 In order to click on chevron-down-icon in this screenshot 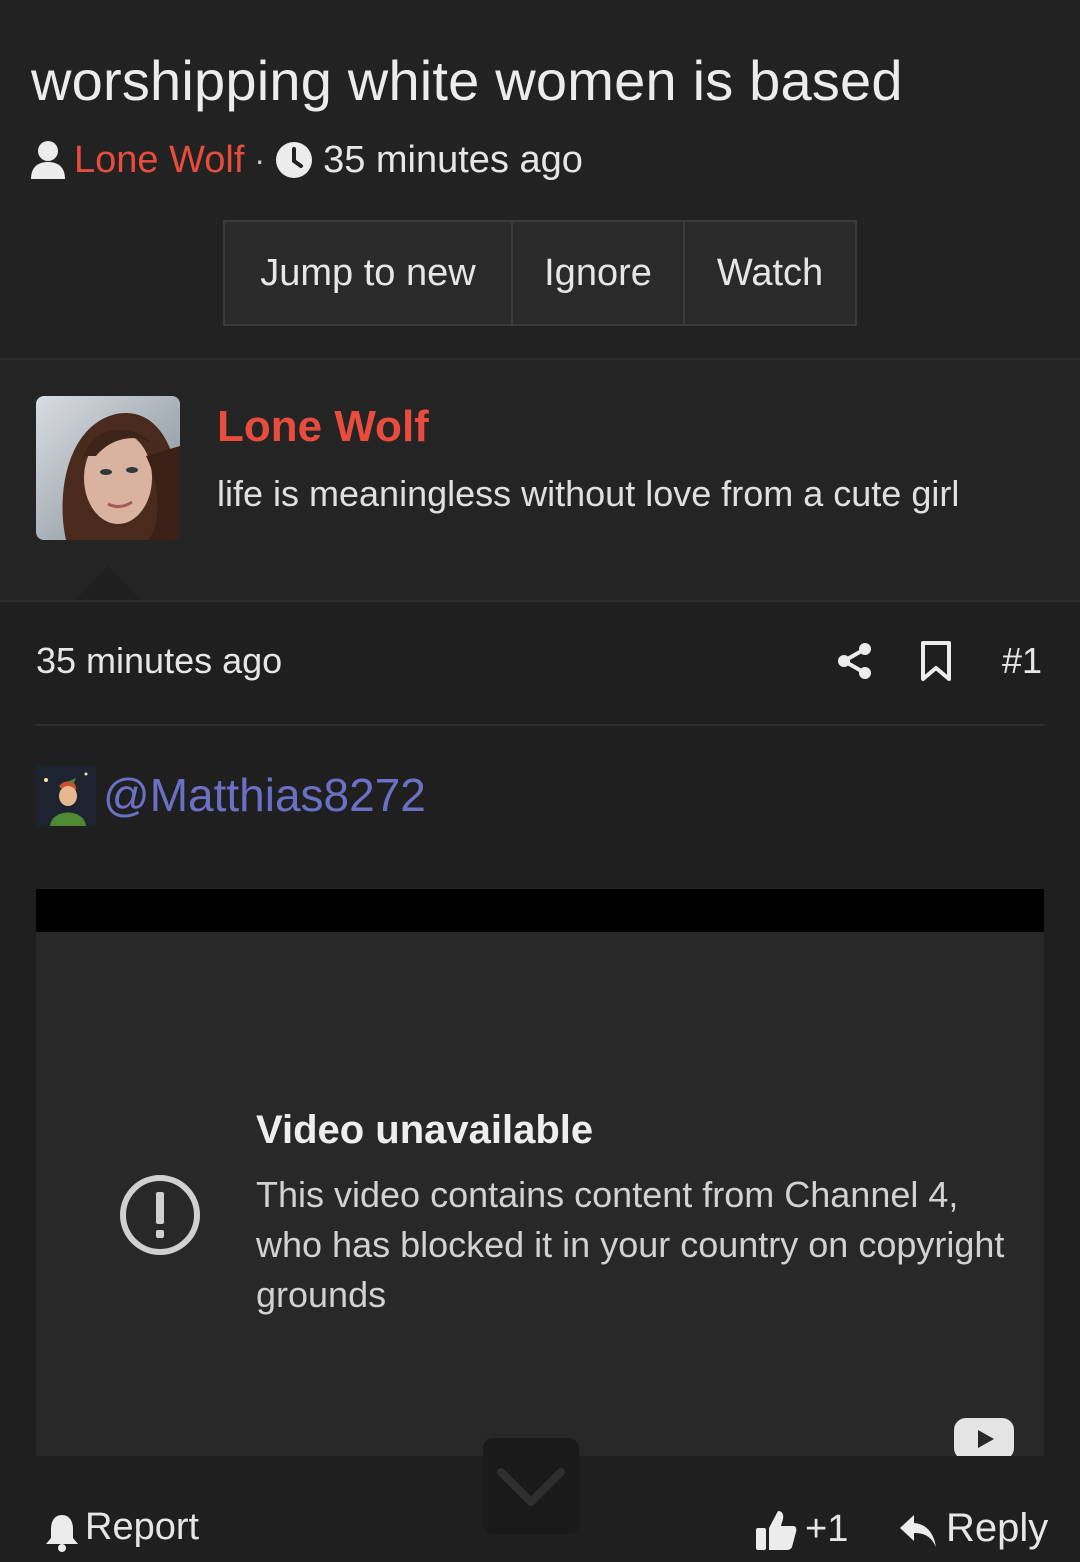, I will do `click(531, 1487)`.